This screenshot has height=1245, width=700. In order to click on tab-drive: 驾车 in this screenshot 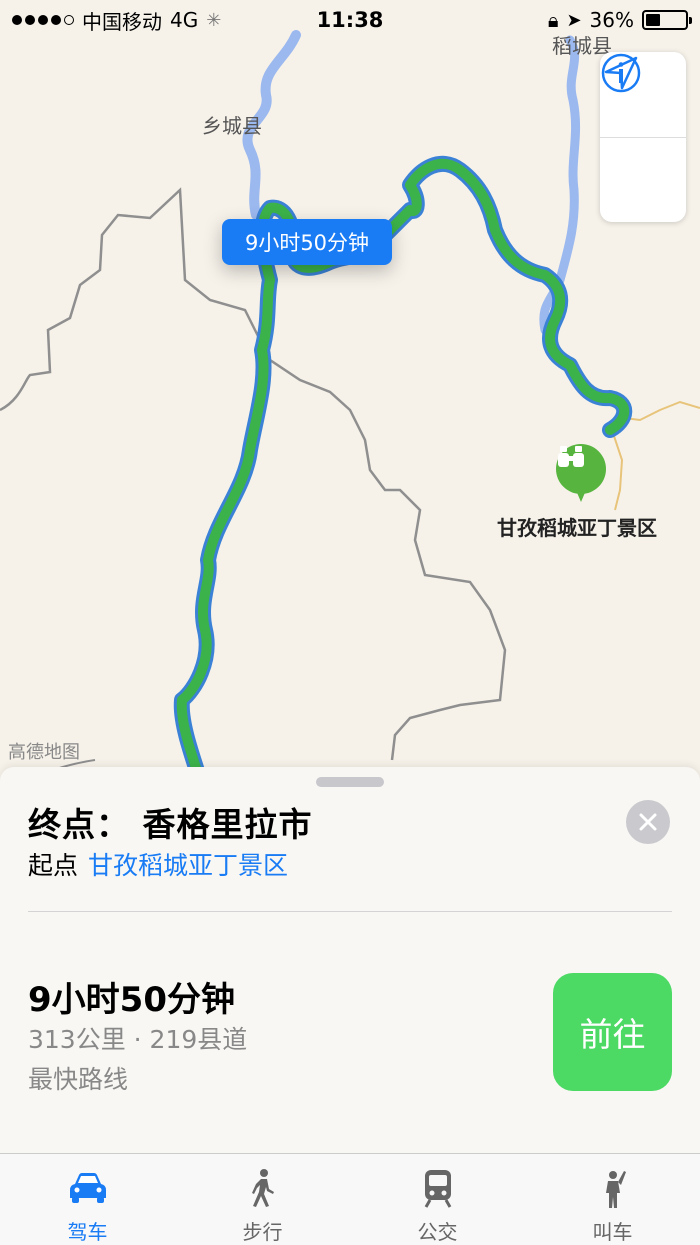, I will do `click(87, 1199)`.